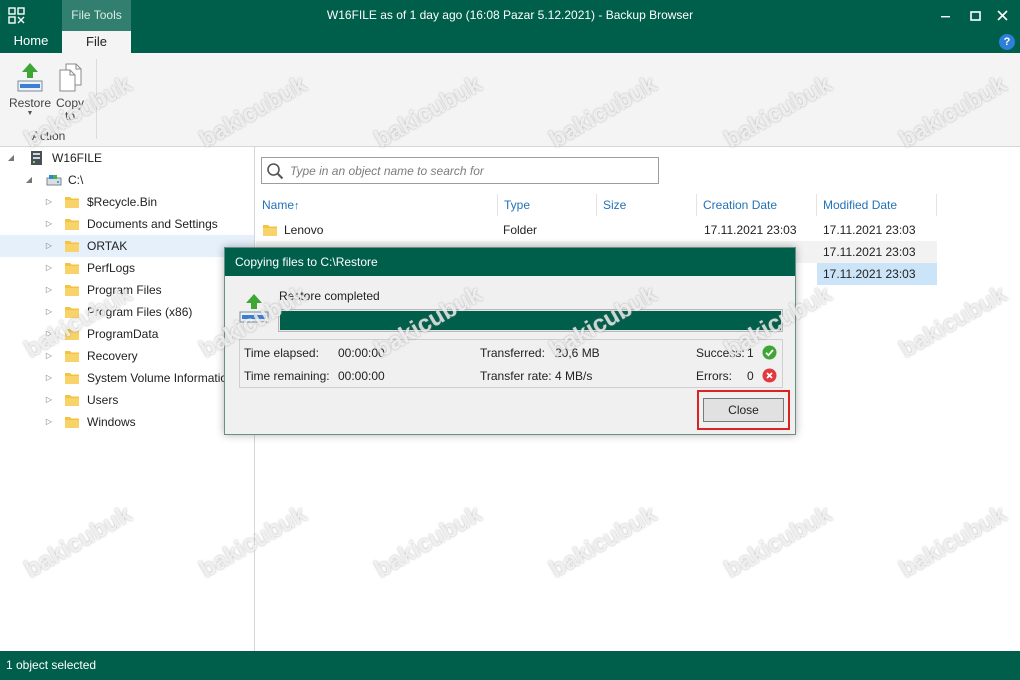 This screenshot has width=1020, height=680. I want to click on transfer-rate-value: 4 MB/s, so click(574, 376).